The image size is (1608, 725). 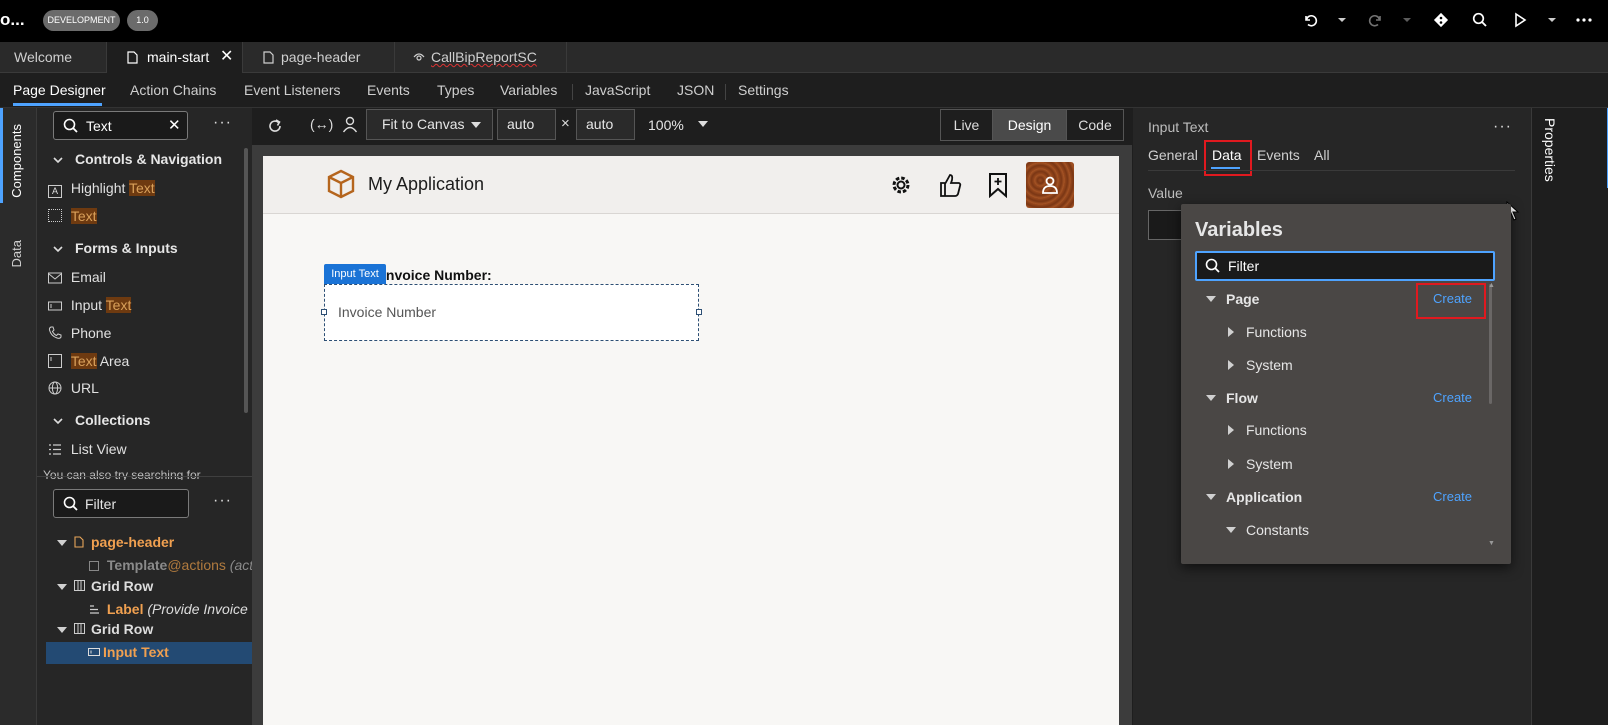 What do you see at coordinates (678, 125) in the screenshot?
I see `zoom-select: 100%` at bounding box center [678, 125].